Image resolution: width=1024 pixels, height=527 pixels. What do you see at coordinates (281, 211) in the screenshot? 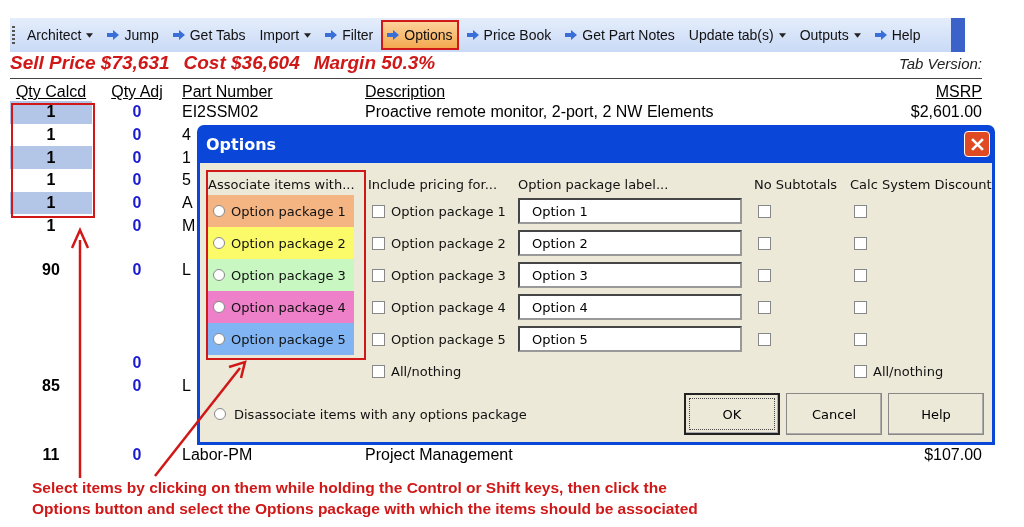
I see `radio-option: Option package 1` at bounding box center [281, 211].